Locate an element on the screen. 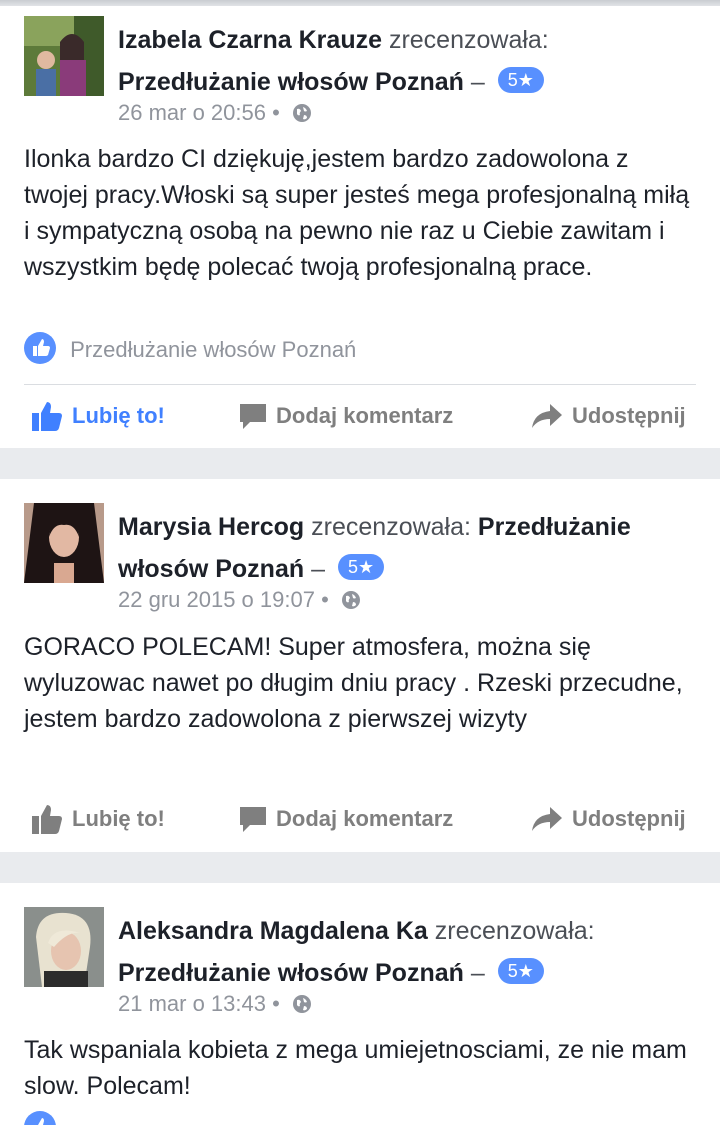 This screenshot has height=1125, width=720. reviewer-name: Izabela Czarna Krauze is located at coordinates (250, 40).